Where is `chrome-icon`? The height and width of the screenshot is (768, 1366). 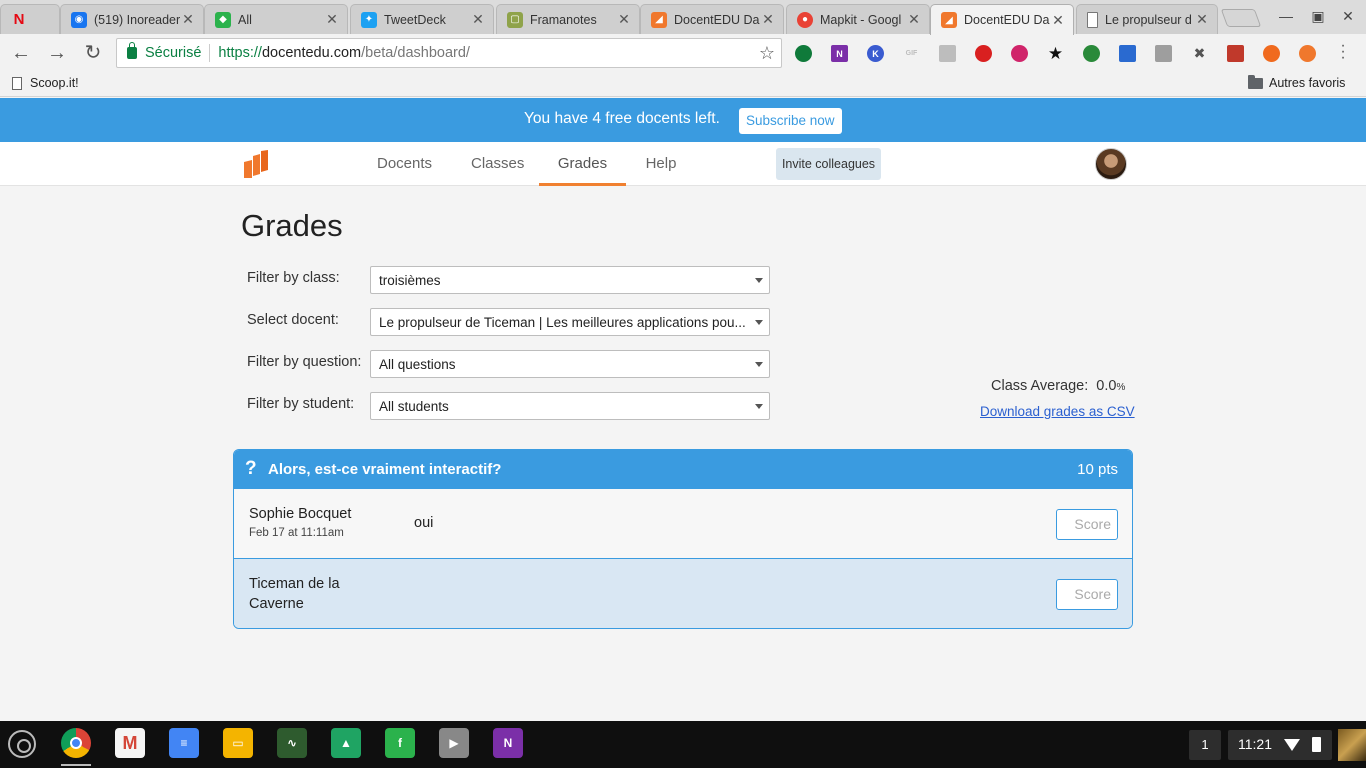 chrome-icon is located at coordinates (76, 743).